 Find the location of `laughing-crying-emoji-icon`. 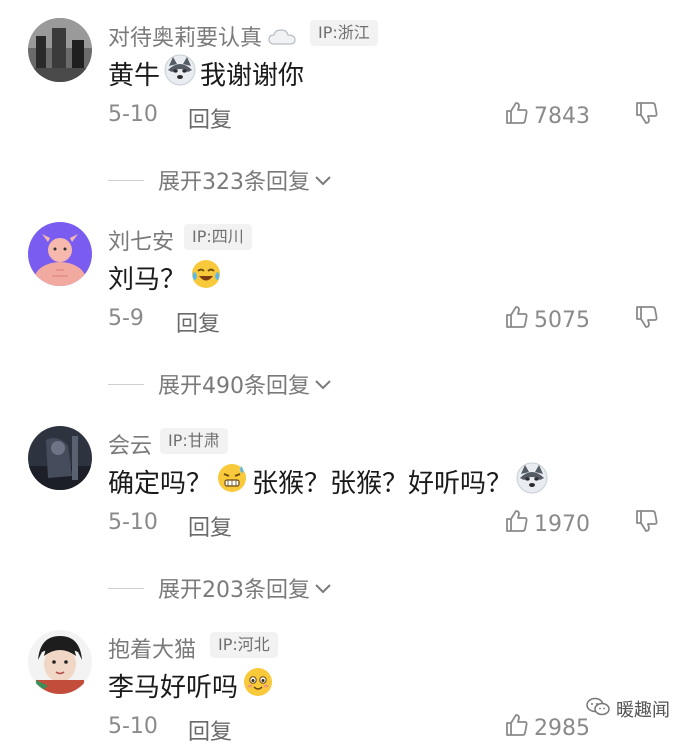

laughing-crying-emoji-icon is located at coordinates (206, 277).